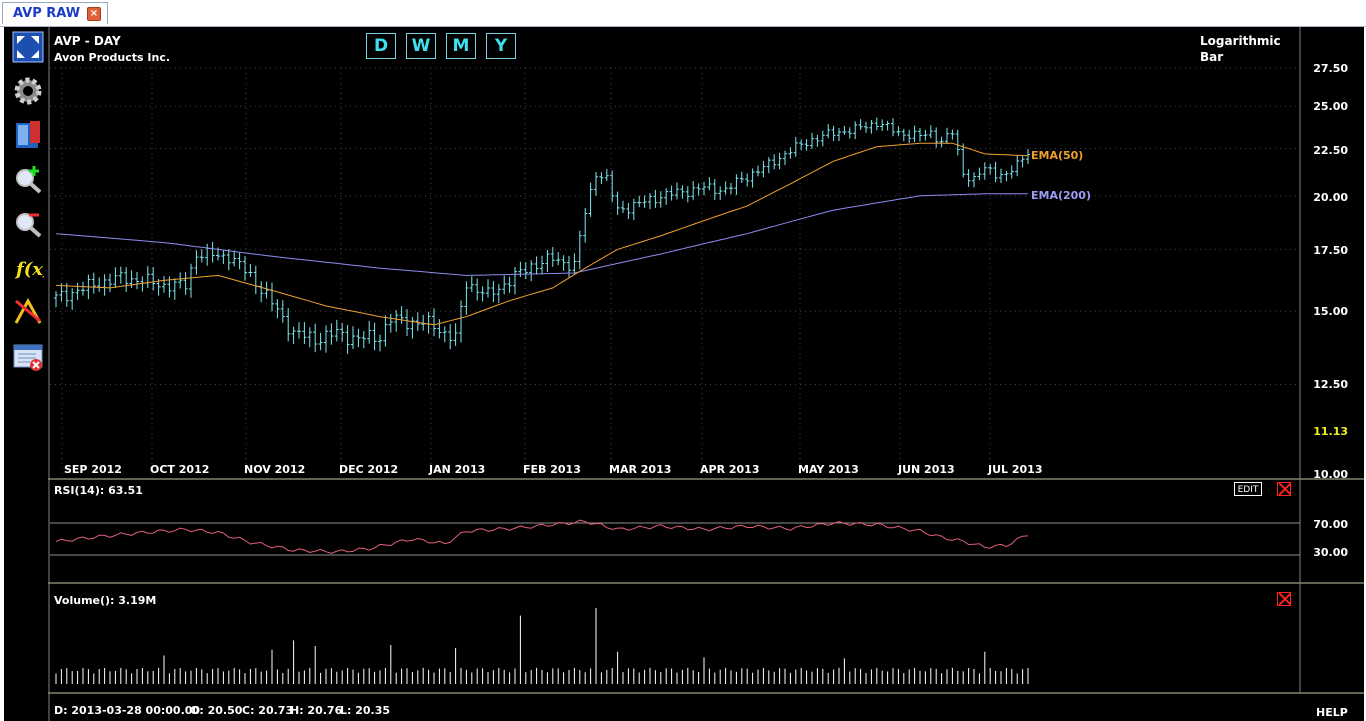 This screenshot has height=721, width=1366. I want to click on y-tick: 10.00, so click(1330, 474).